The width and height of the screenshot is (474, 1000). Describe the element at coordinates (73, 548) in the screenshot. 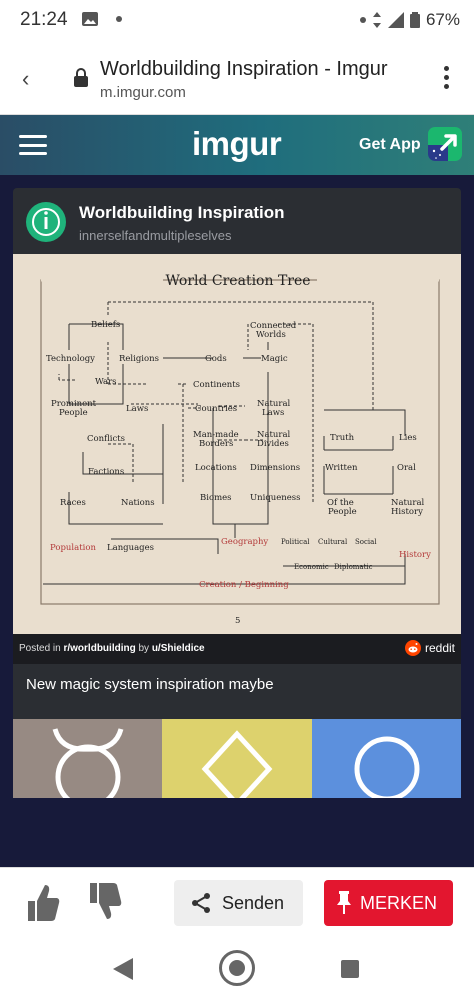

I see `node-population: Population` at that location.